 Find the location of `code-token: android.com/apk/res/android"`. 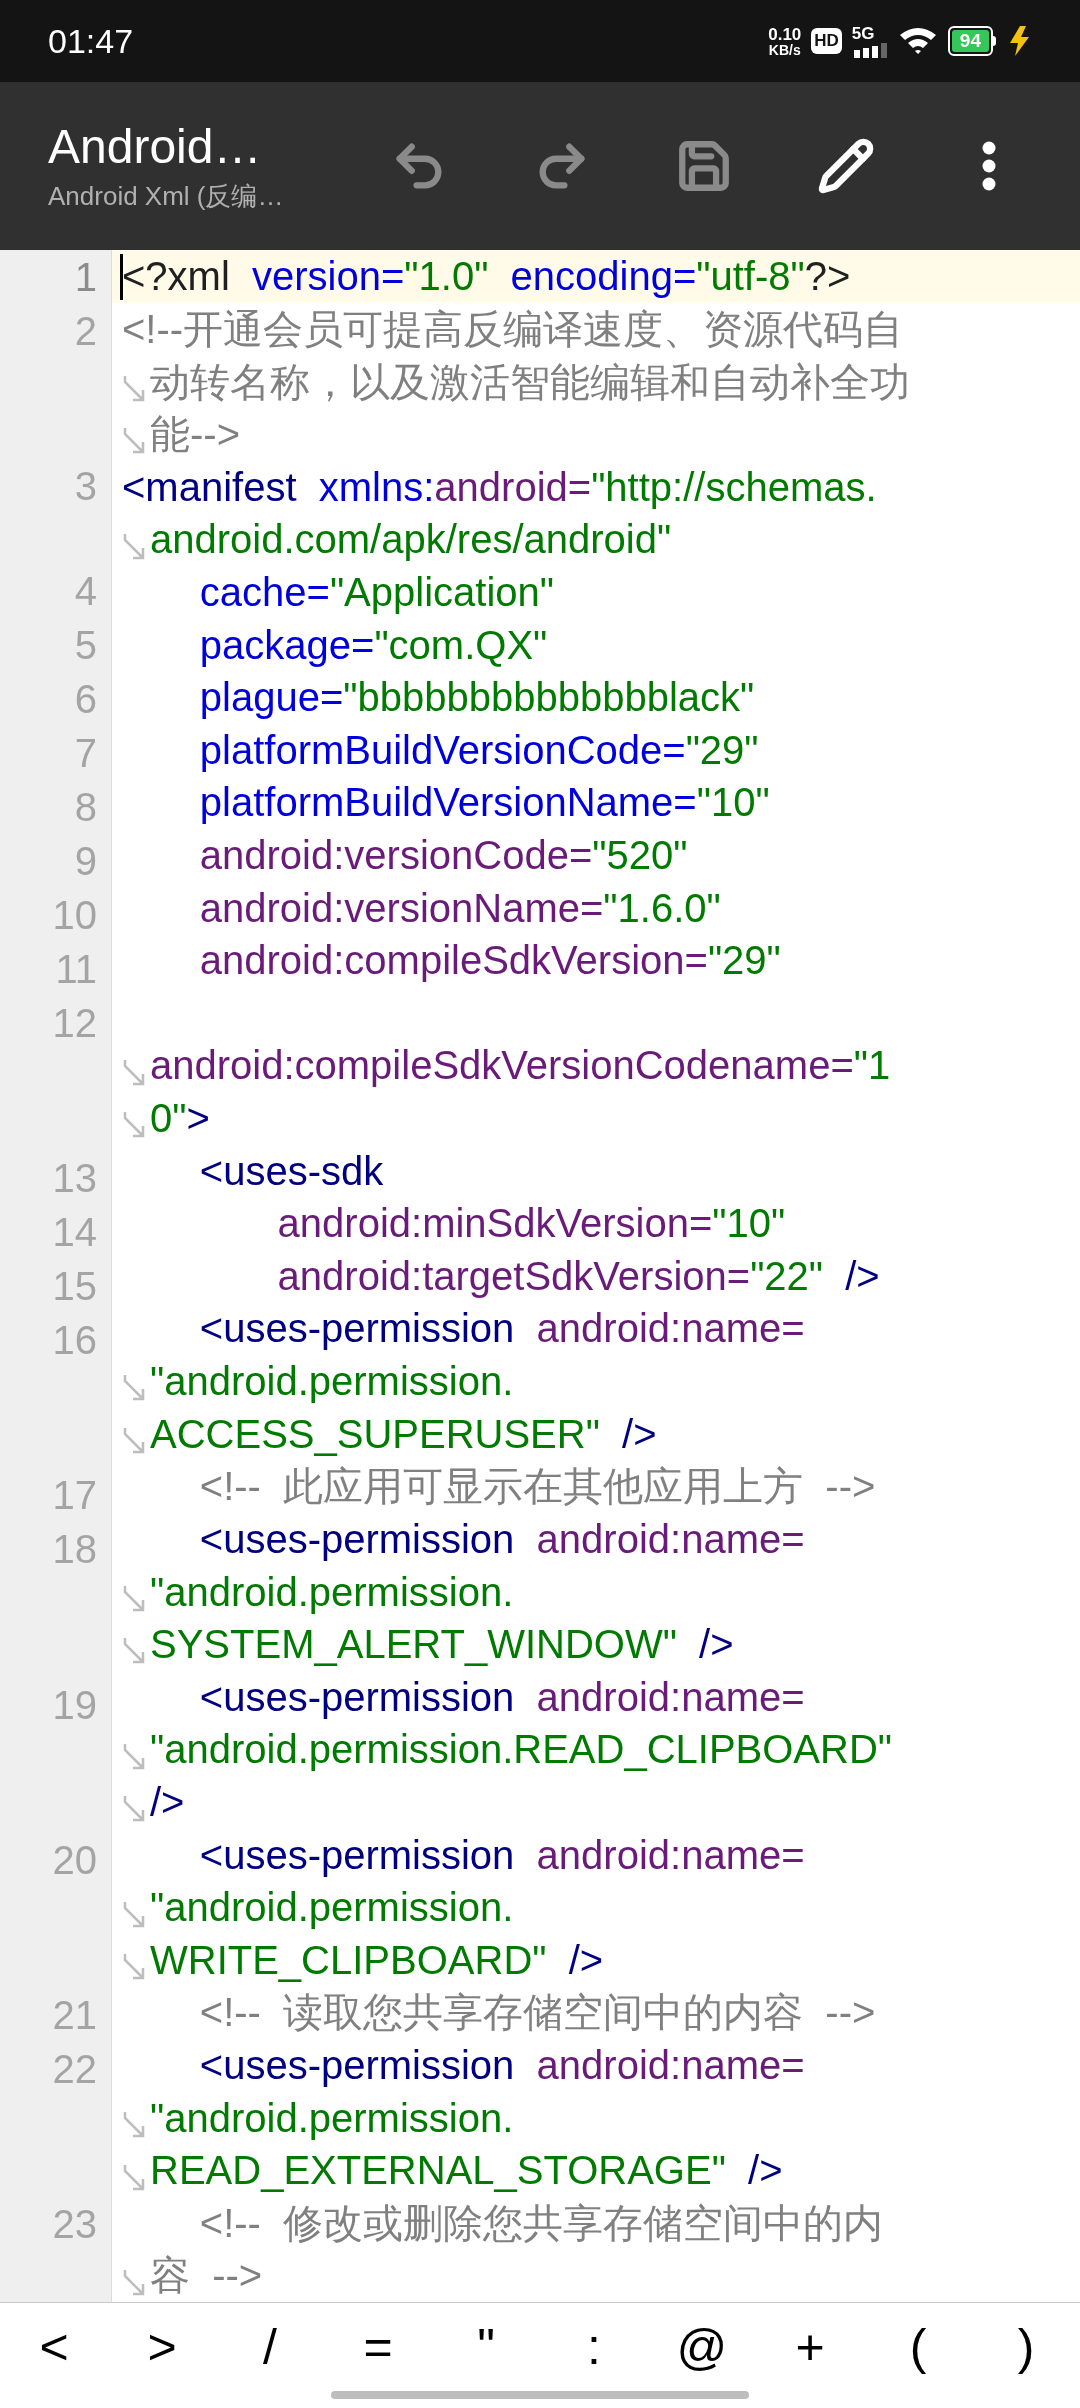

code-token: android.com/apk/res/android" is located at coordinates (411, 539).